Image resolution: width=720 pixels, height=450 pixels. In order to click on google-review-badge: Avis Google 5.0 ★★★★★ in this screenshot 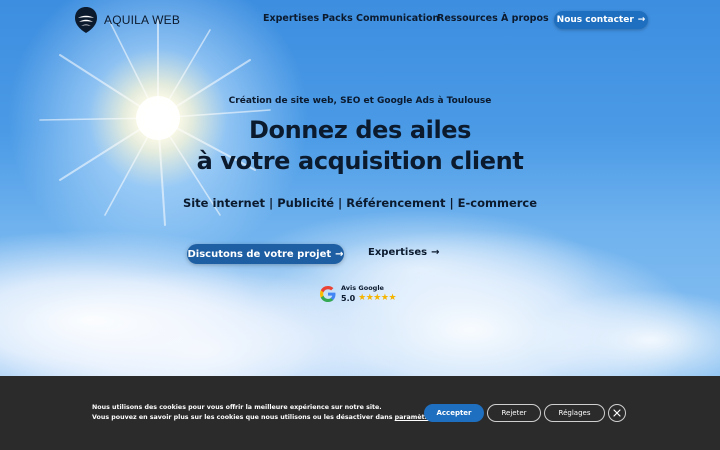, I will do `click(358, 293)`.